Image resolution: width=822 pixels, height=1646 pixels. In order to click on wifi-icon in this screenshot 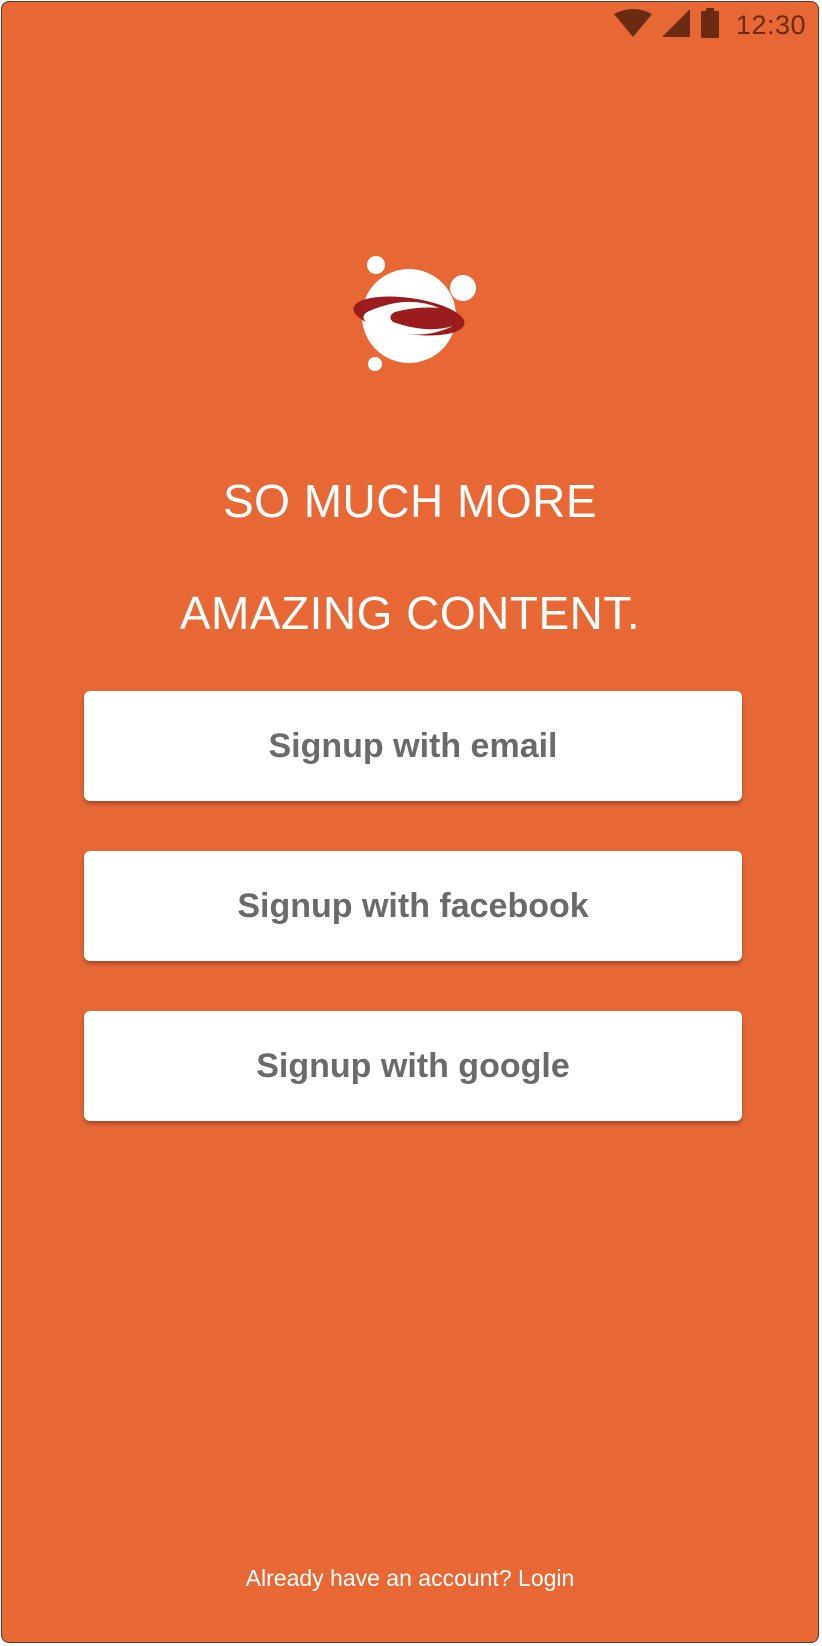, I will do `click(632, 25)`.